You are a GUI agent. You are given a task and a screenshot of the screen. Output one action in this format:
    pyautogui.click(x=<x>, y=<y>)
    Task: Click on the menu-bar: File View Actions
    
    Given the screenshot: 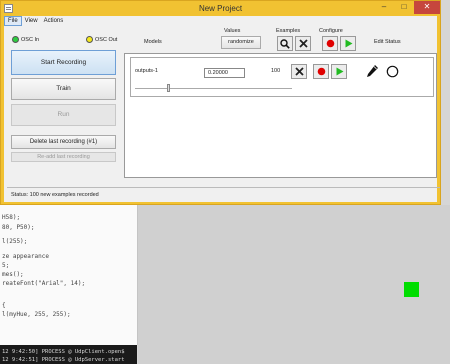 What is the action you would take?
    pyautogui.click(x=220, y=21)
    